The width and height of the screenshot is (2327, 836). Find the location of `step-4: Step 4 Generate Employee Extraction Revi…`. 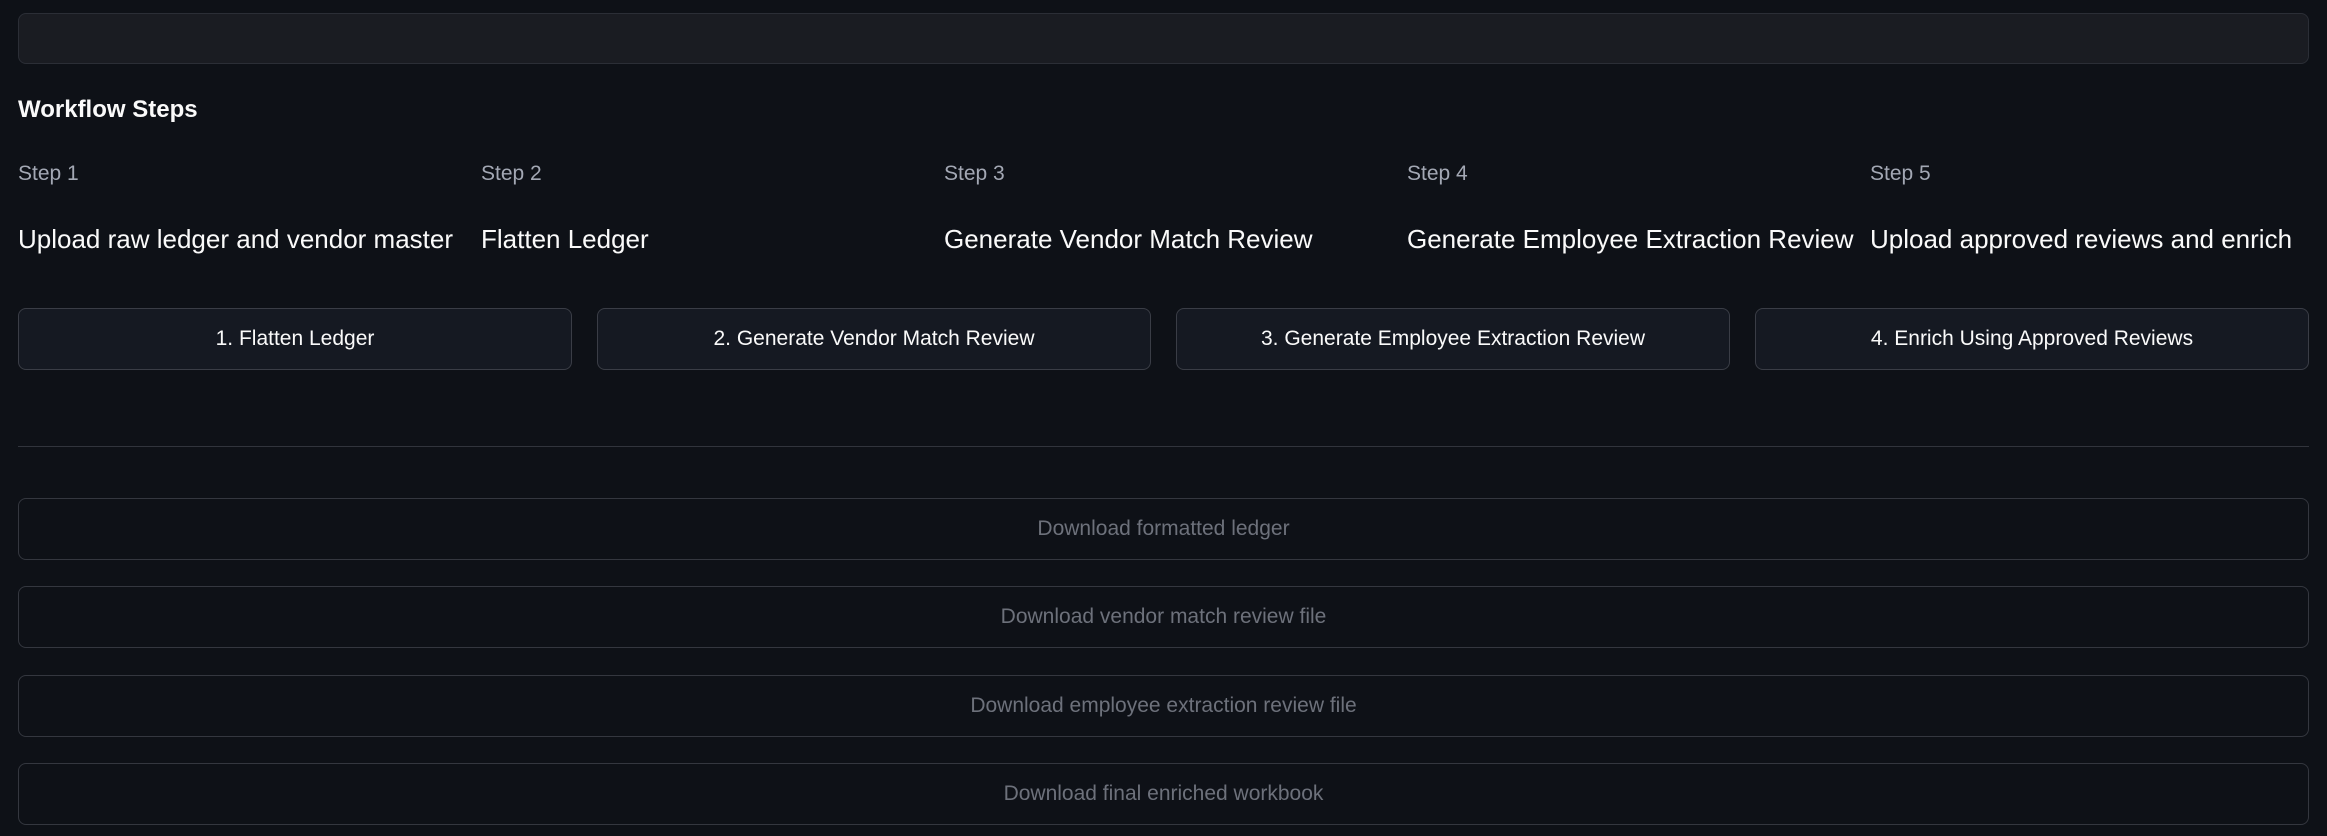

step-4: Step 4 Generate Employee Extraction Revi… is located at coordinates (1630, 208).